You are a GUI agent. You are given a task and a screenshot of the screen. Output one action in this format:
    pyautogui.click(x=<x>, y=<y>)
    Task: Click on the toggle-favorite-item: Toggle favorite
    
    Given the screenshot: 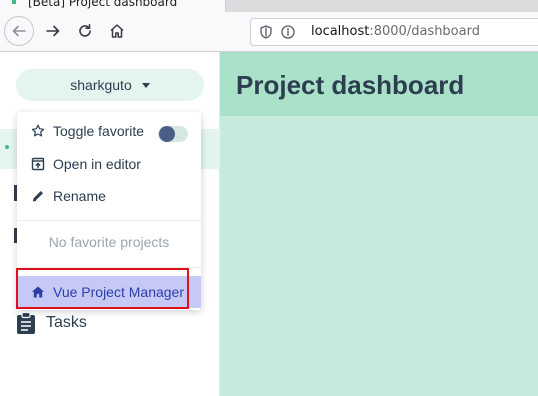 What is the action you would take?
    pyautogui.click(x=109, y=131)
    